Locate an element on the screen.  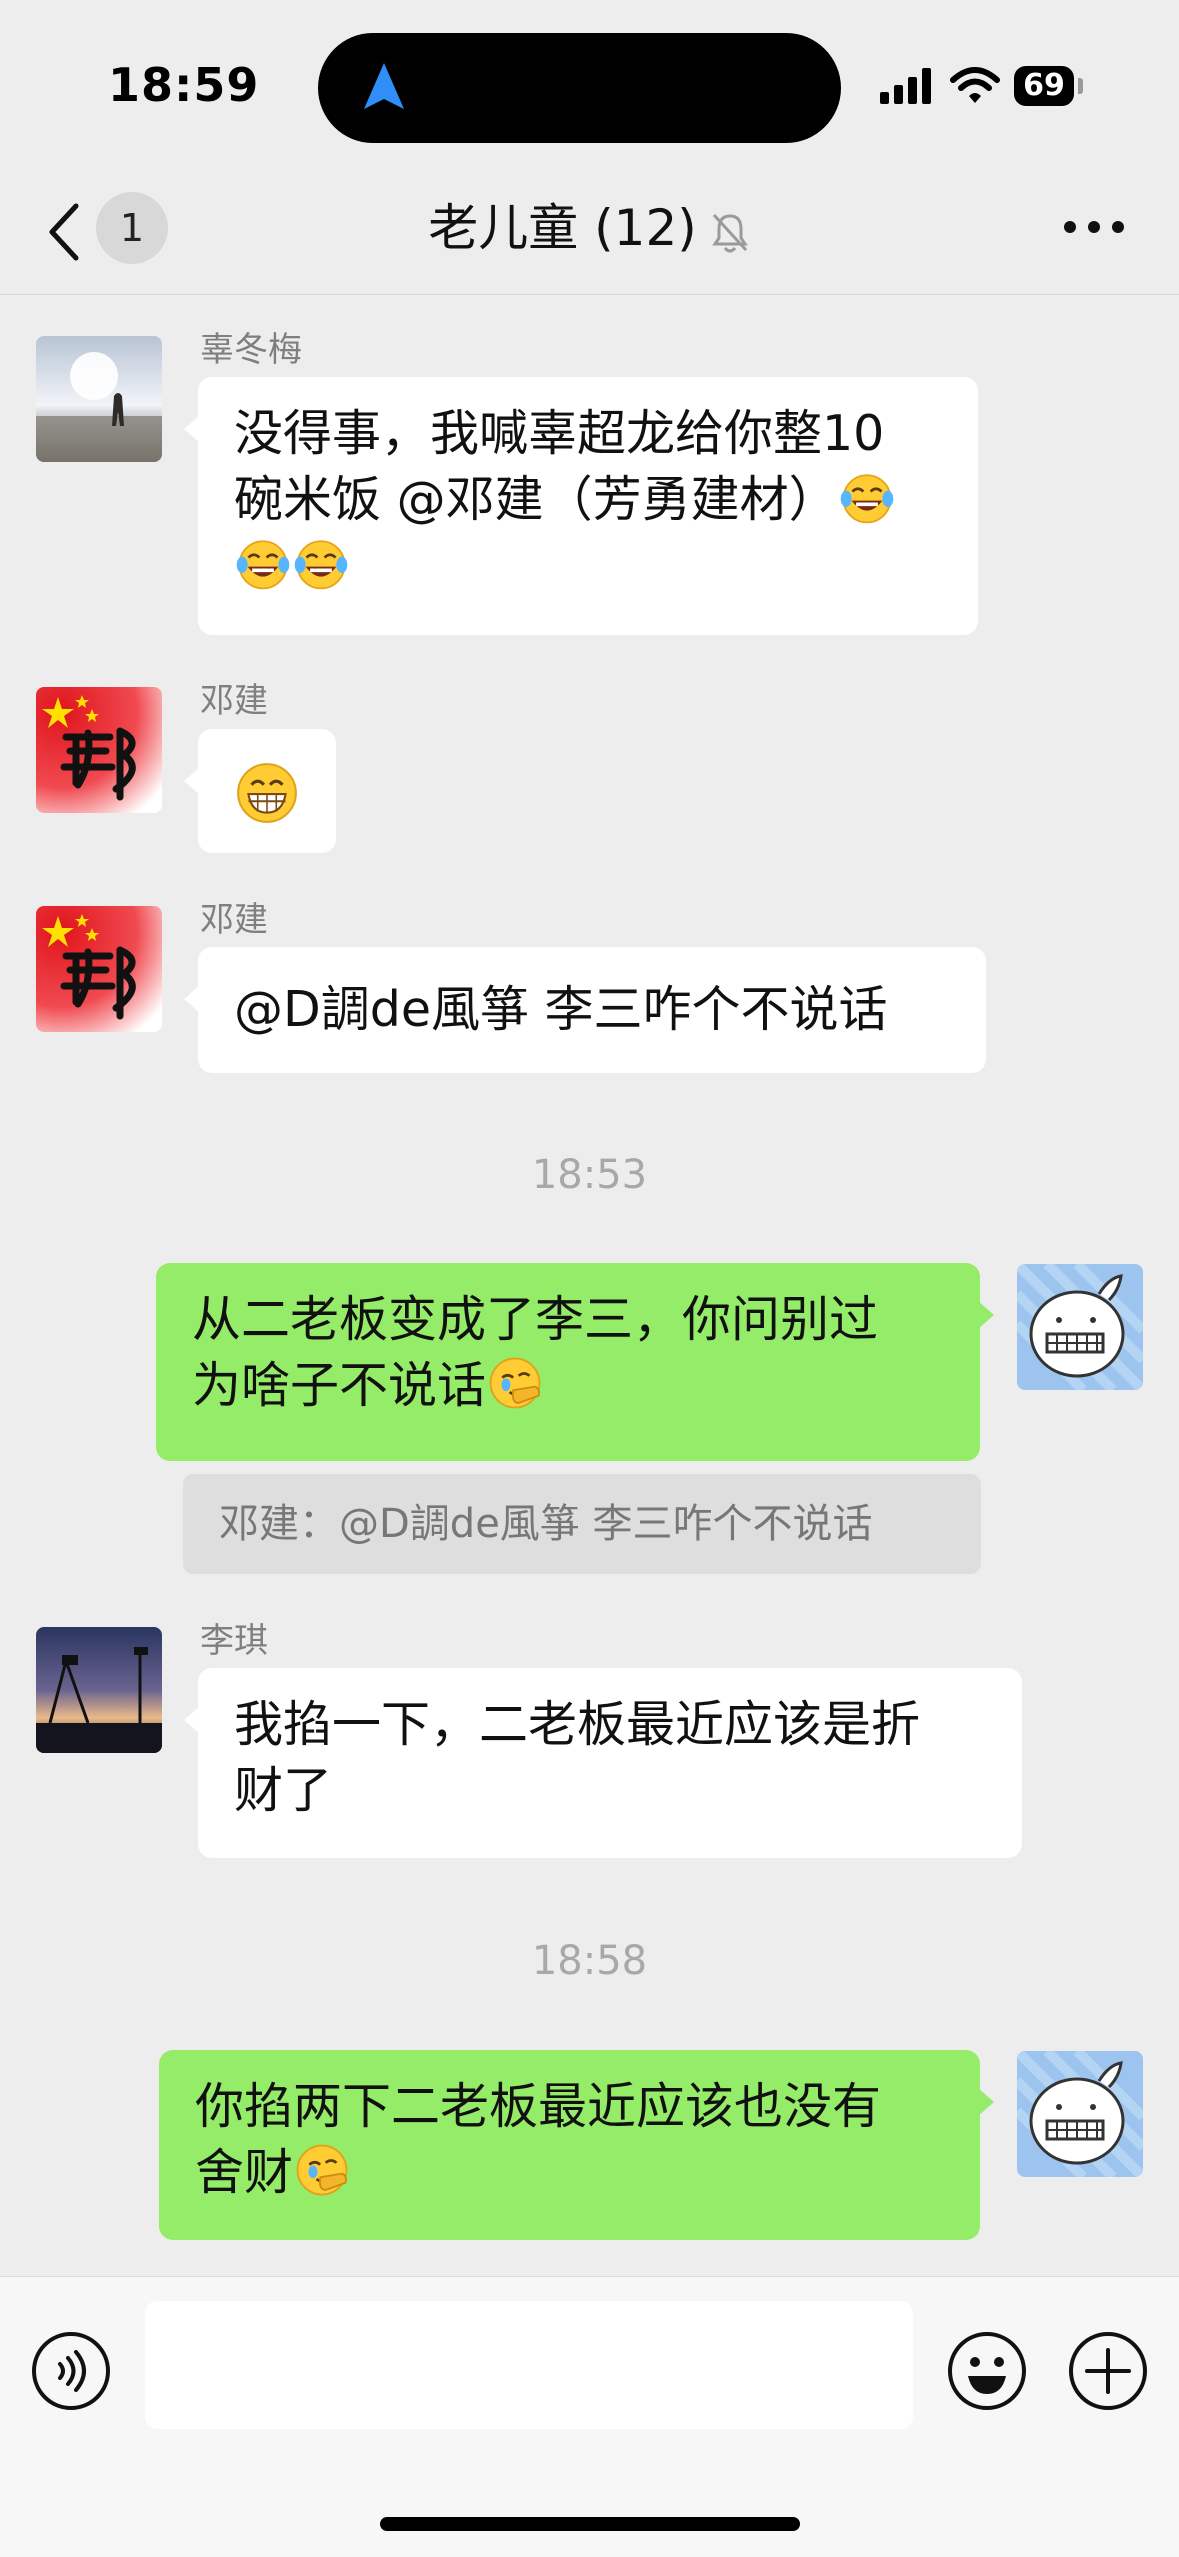
navigation-arrow-icon is located at coordinates (384, 86).